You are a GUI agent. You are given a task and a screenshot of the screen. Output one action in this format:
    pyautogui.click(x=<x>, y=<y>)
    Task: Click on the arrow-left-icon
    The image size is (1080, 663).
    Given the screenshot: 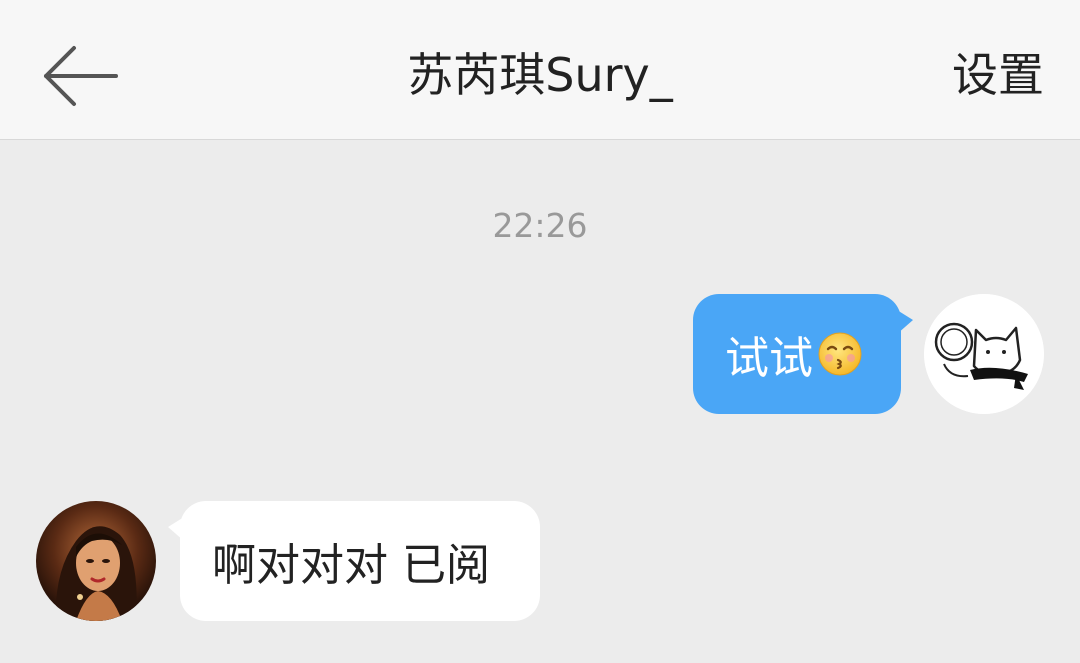 What is the action you would take?
    pyautogui.click(x=81, y=76)
    